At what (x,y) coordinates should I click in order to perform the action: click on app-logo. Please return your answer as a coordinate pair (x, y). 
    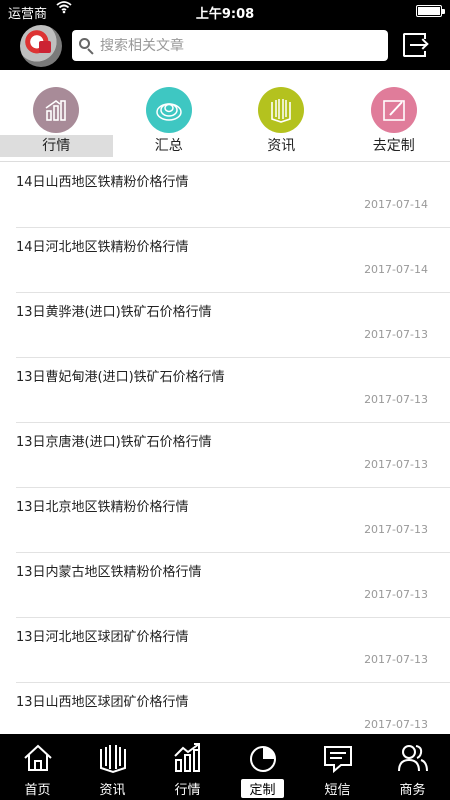
    Looking at the image, I should click on (41, 46).